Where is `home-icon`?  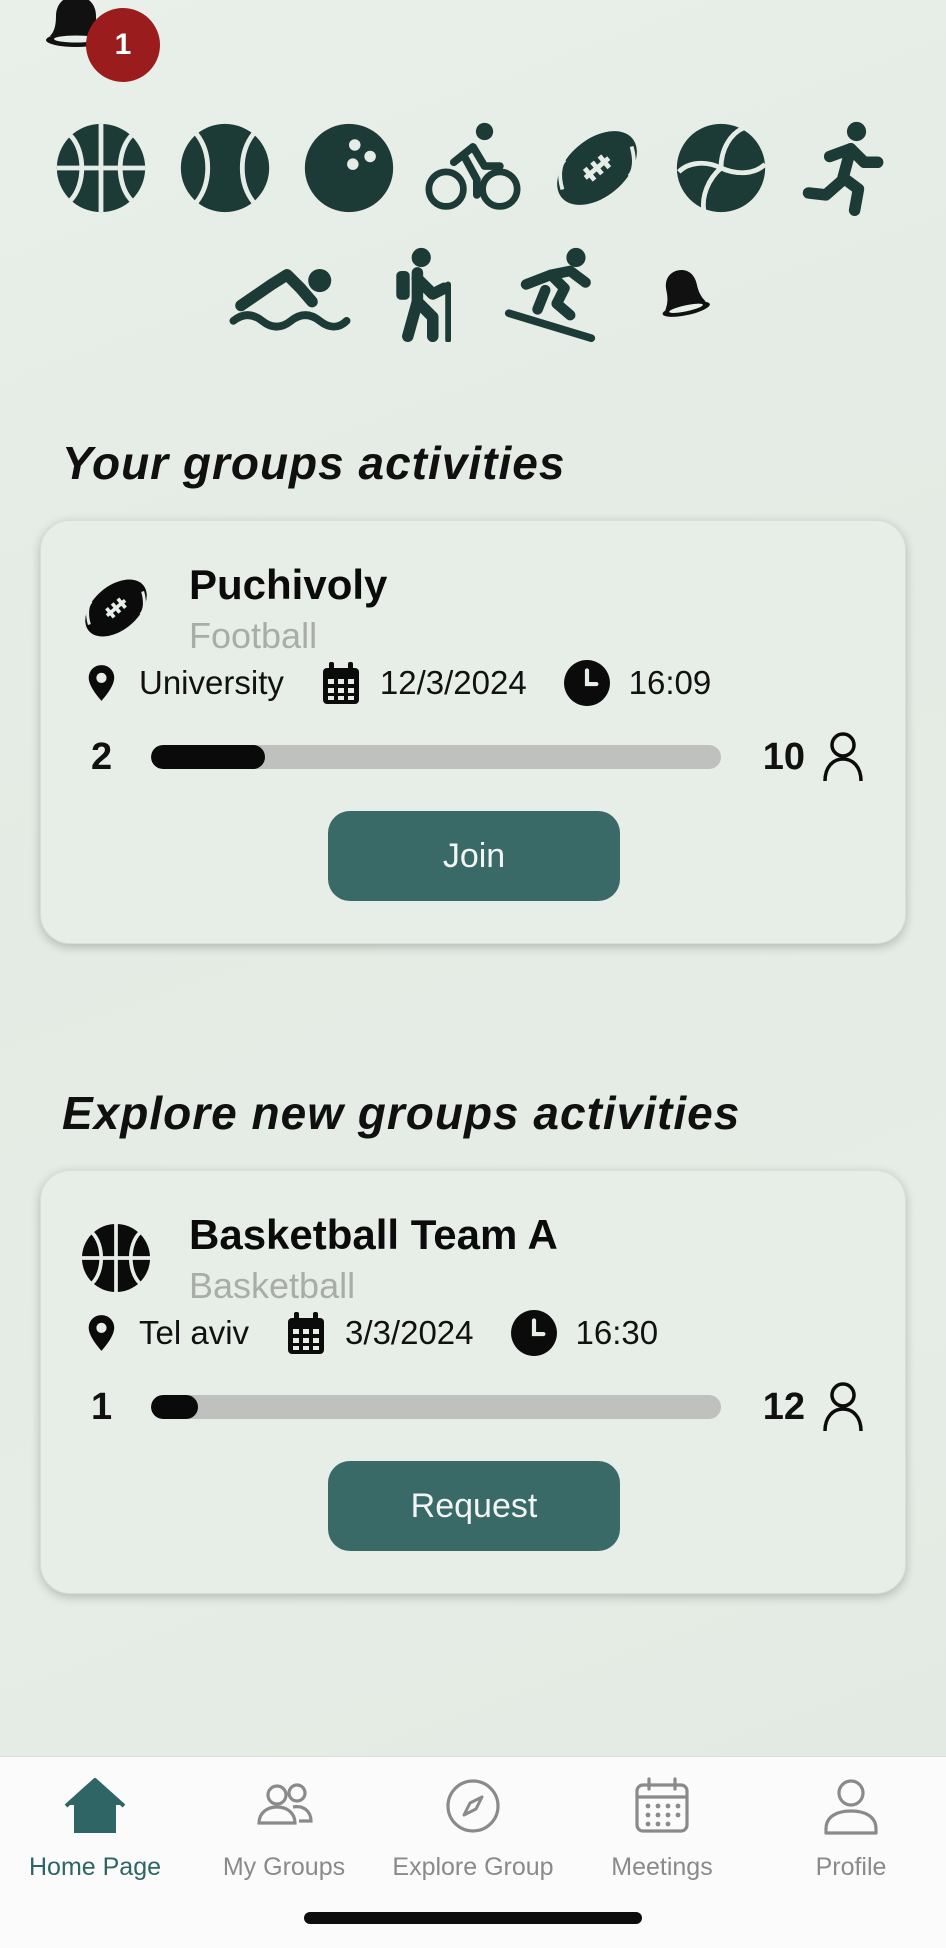 home-icon is located at coordinates (95, 1805).